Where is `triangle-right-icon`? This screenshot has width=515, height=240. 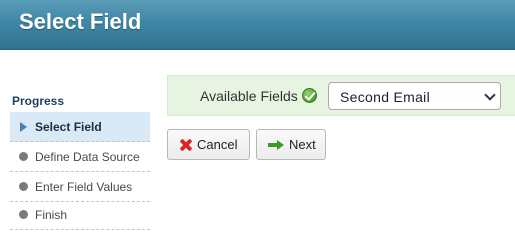
triangle-right-icon is located at coordinates (23, 126).